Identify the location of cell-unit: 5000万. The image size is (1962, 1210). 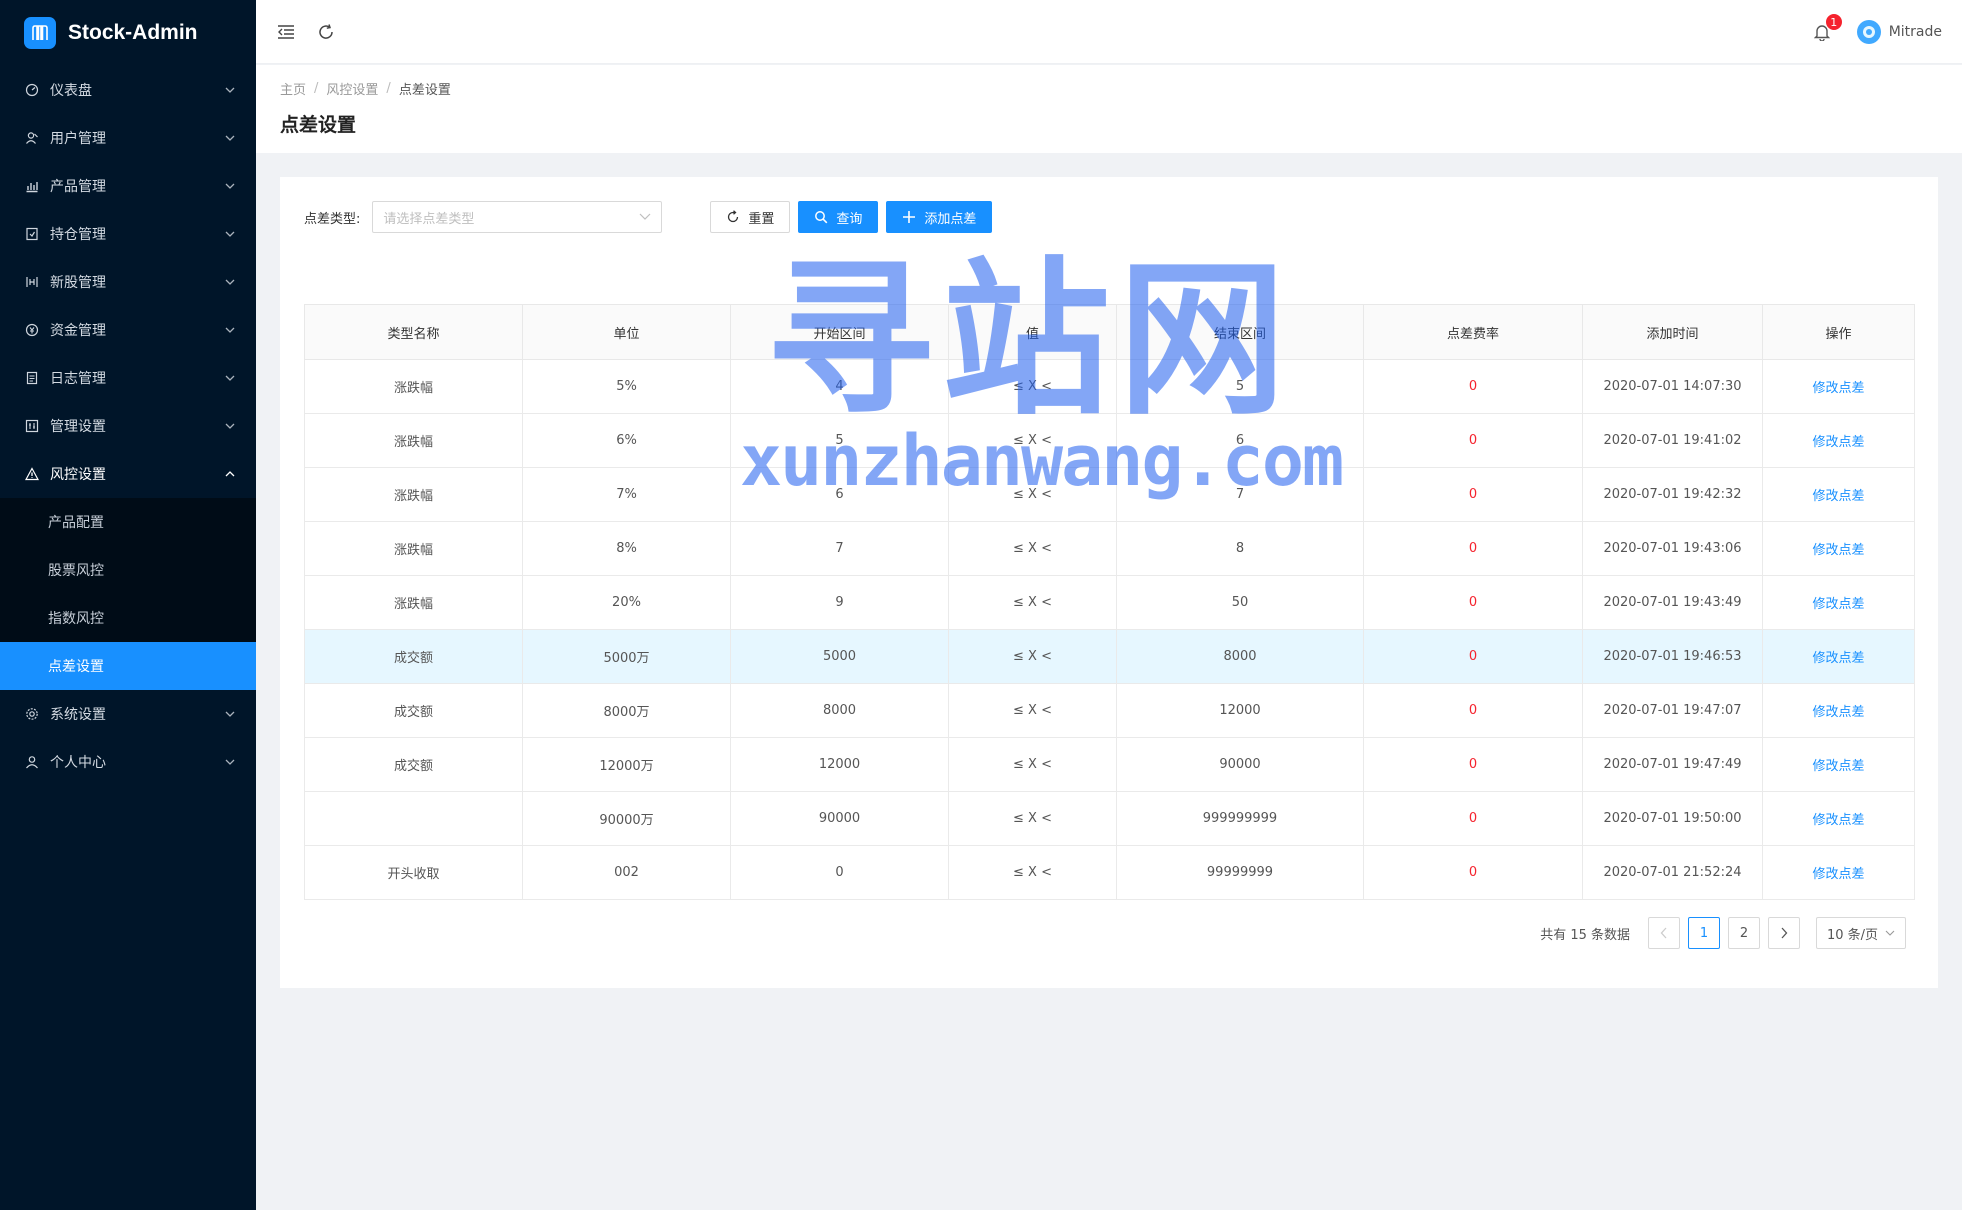
(626, 656).